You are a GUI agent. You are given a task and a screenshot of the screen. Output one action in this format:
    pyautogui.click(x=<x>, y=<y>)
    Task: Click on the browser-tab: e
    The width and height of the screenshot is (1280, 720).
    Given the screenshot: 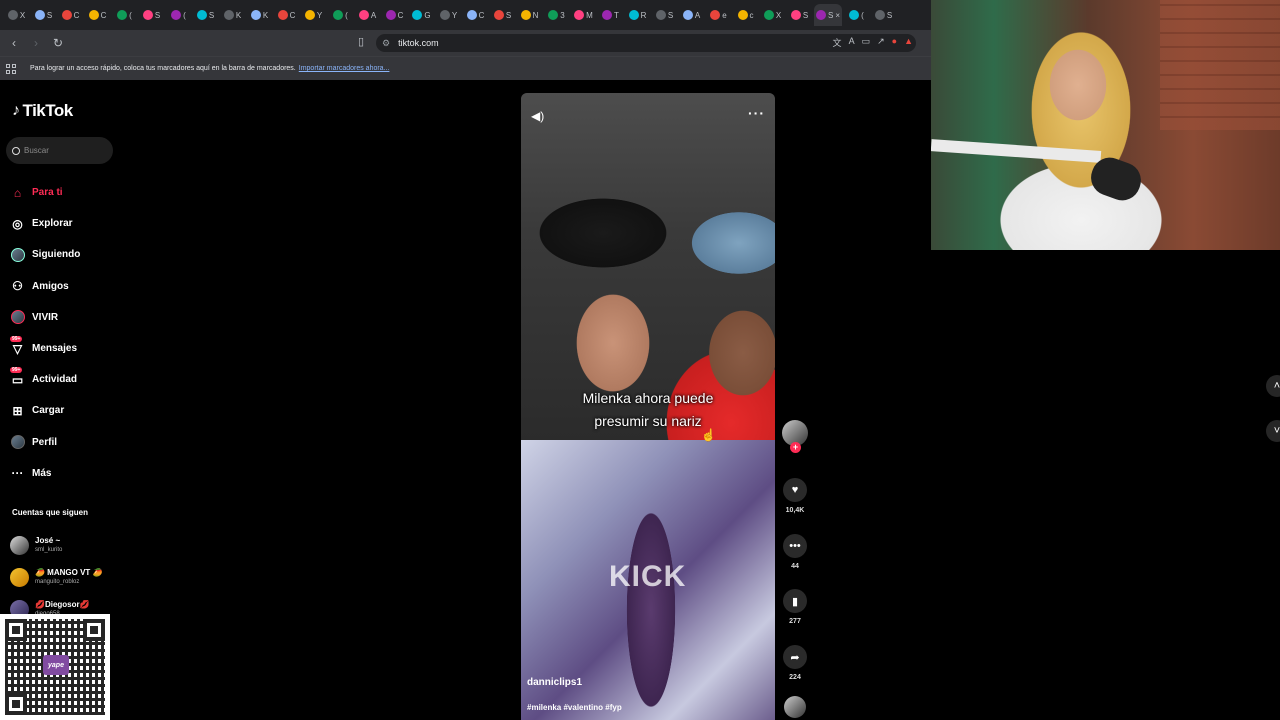 What is the action you would take?
    pyautogui.click(x=718, y=15)
    